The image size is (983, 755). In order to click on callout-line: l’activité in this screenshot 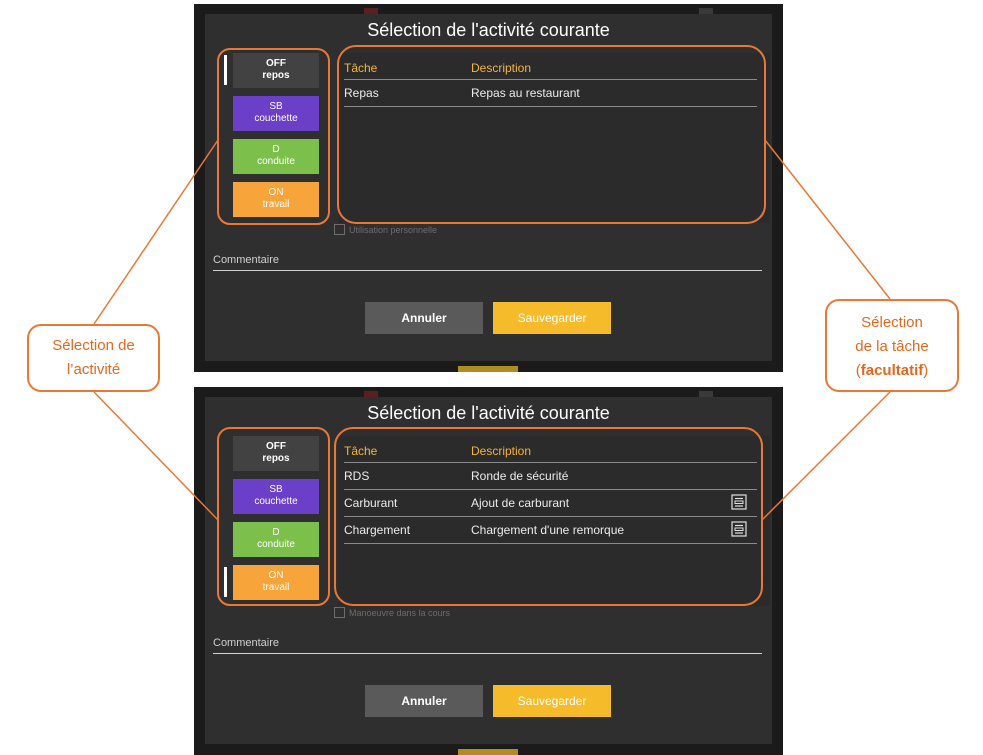, I will do `click(93, 369)`.